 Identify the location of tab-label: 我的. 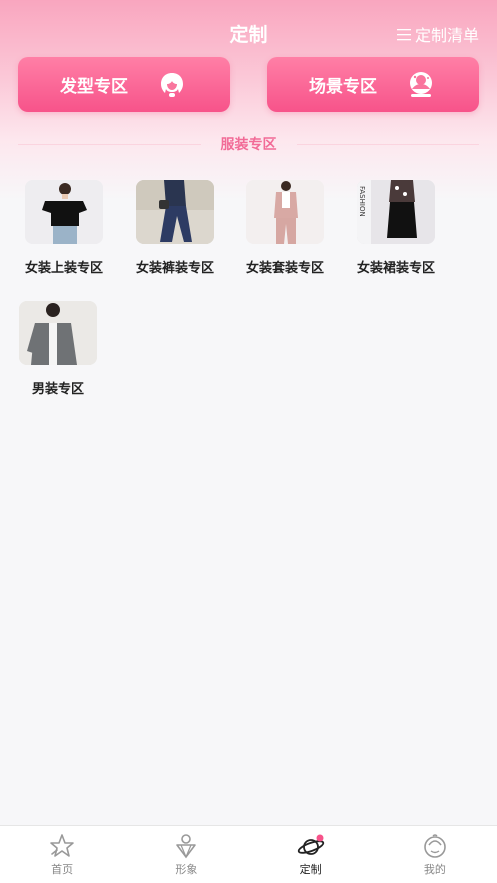
(434, 869).